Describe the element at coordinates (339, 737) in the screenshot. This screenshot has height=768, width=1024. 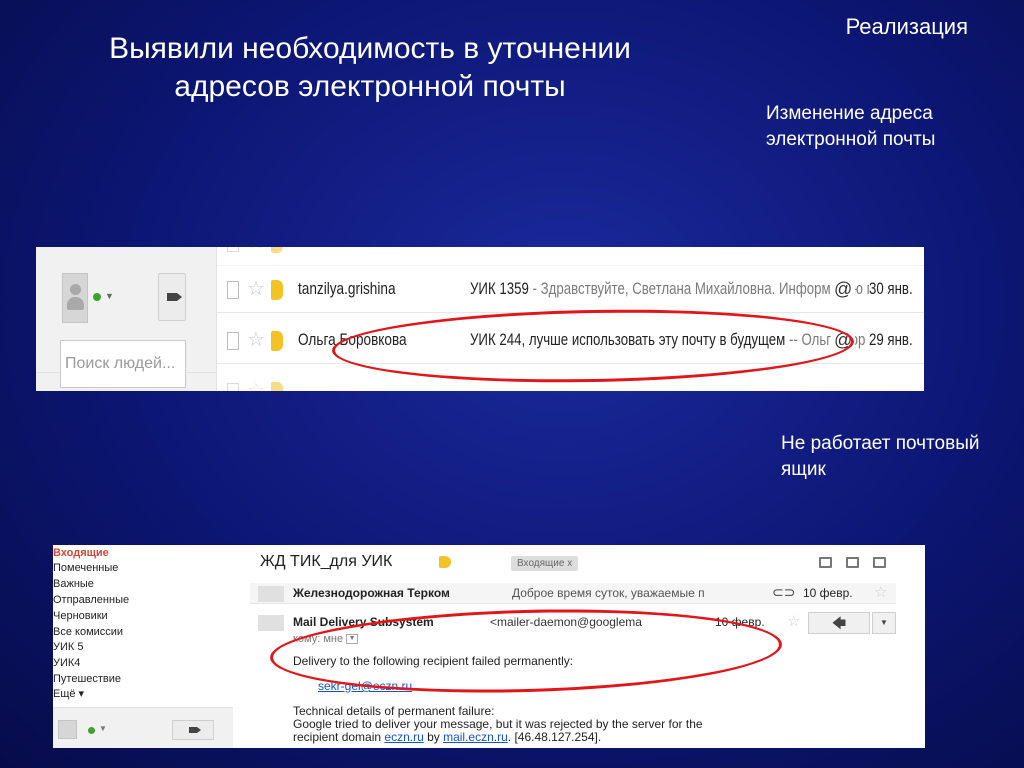
I see `bounce-line-5-prefix: recipient domain` at that location.